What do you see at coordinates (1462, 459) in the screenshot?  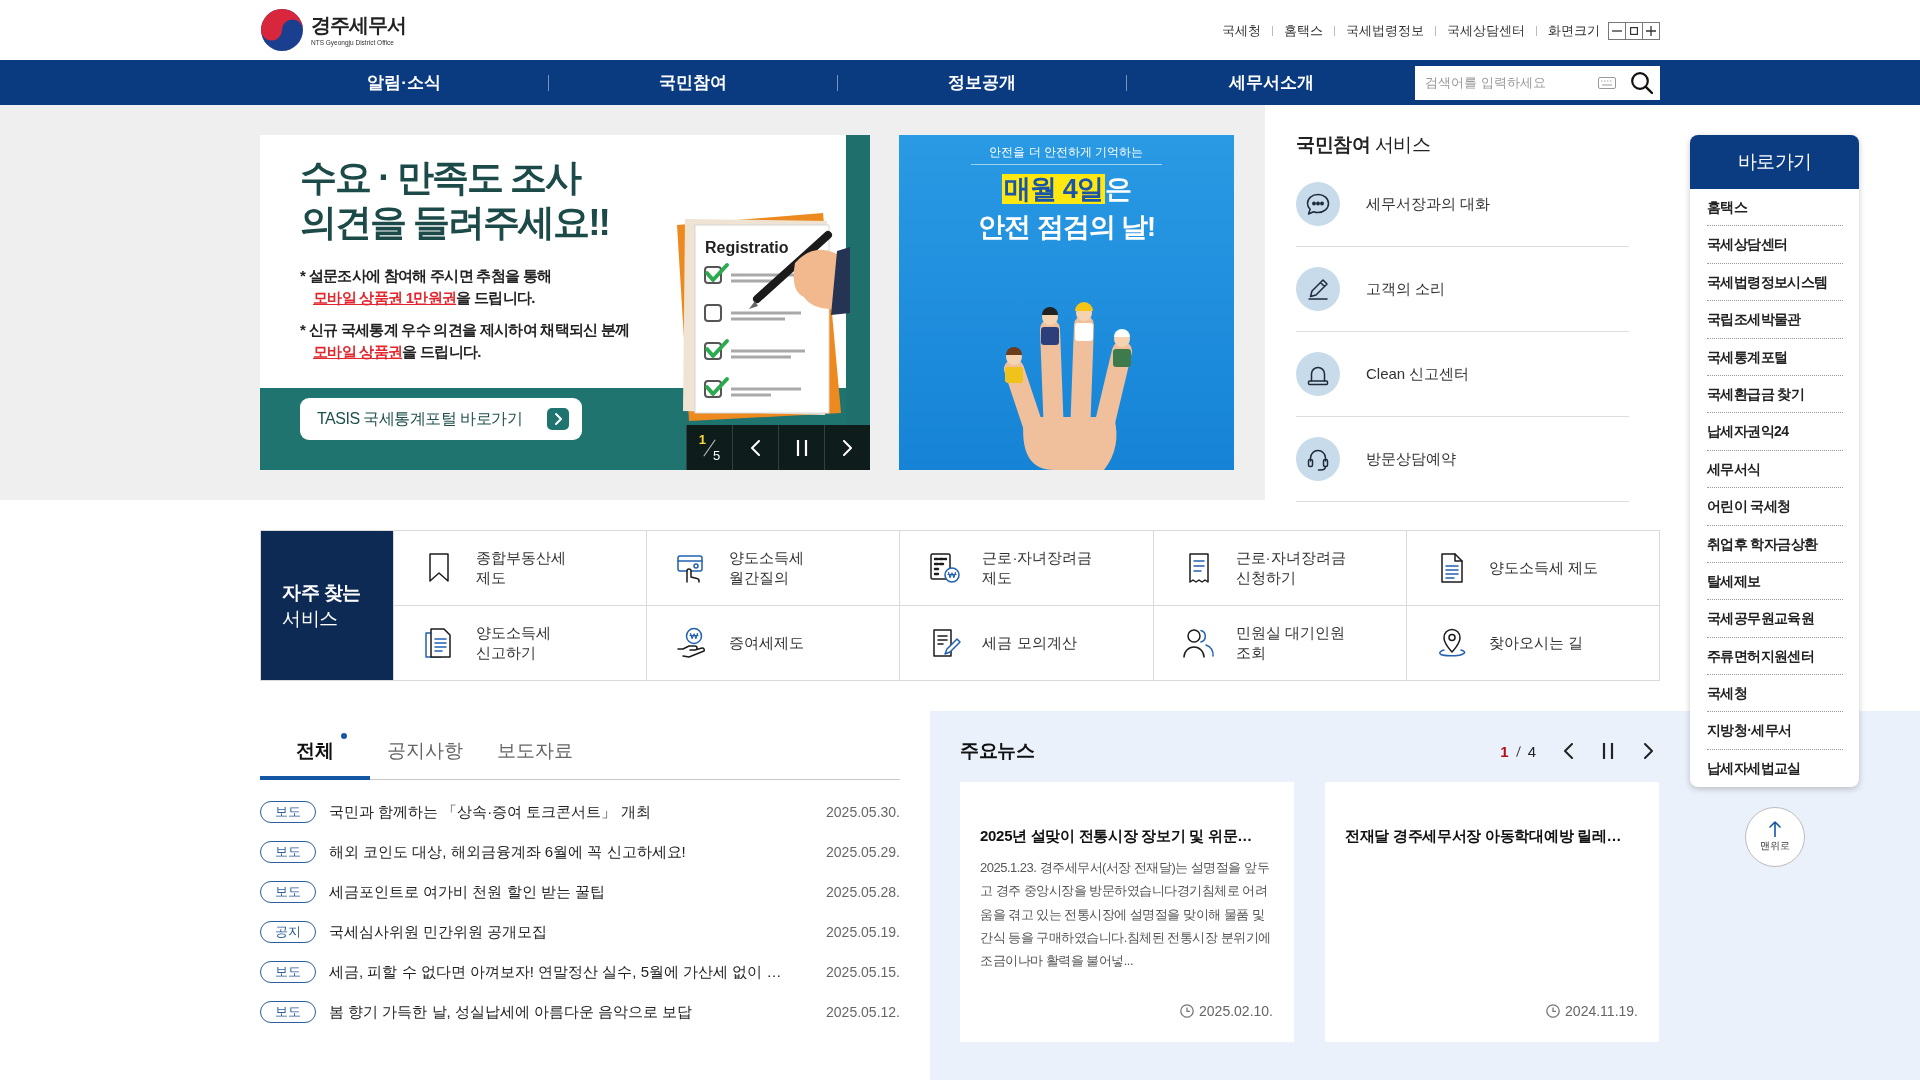 I see `service-link: 방문상담예약` at bounding box center [1462, 459].